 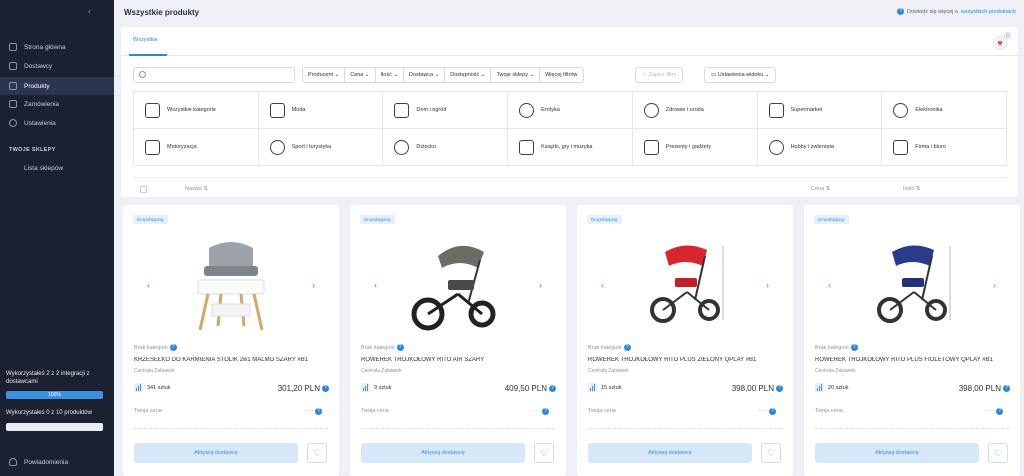 I want to click on save-filters-button: ☆ Zapisz filtry, so click(x=659, y=75).